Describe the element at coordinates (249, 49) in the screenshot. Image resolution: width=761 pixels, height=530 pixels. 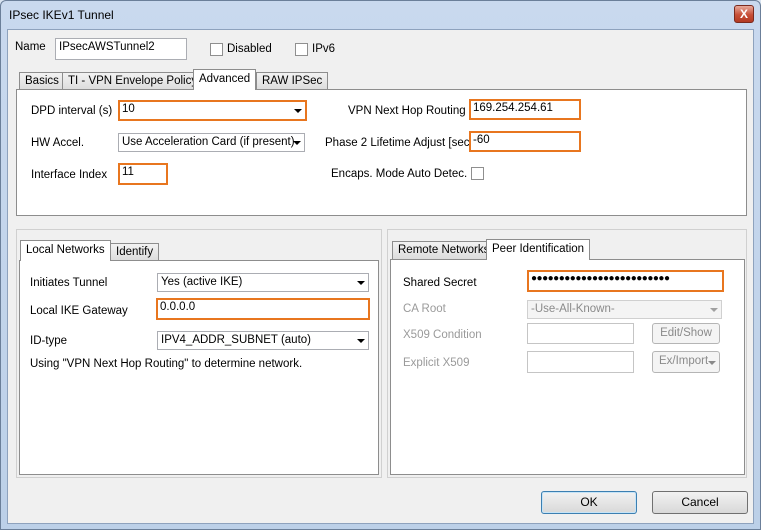
I see `disabled-label: Disabled` at that location.